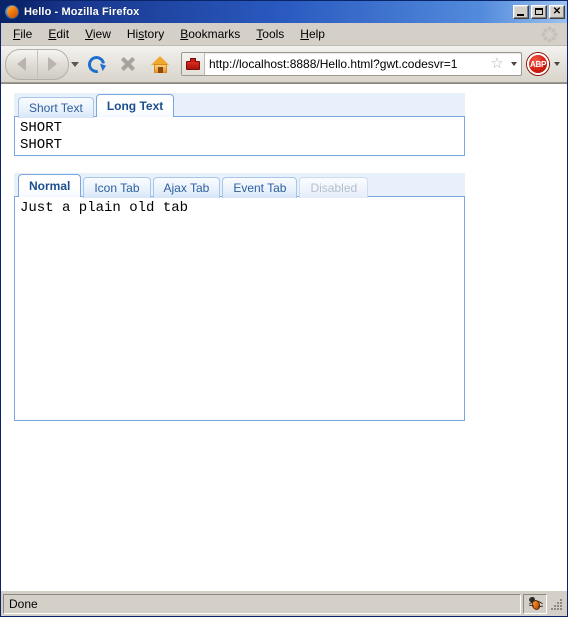  Describe the element at coordinates (312, 34) in the screenshot. I see `menu-help: Help` at that location.